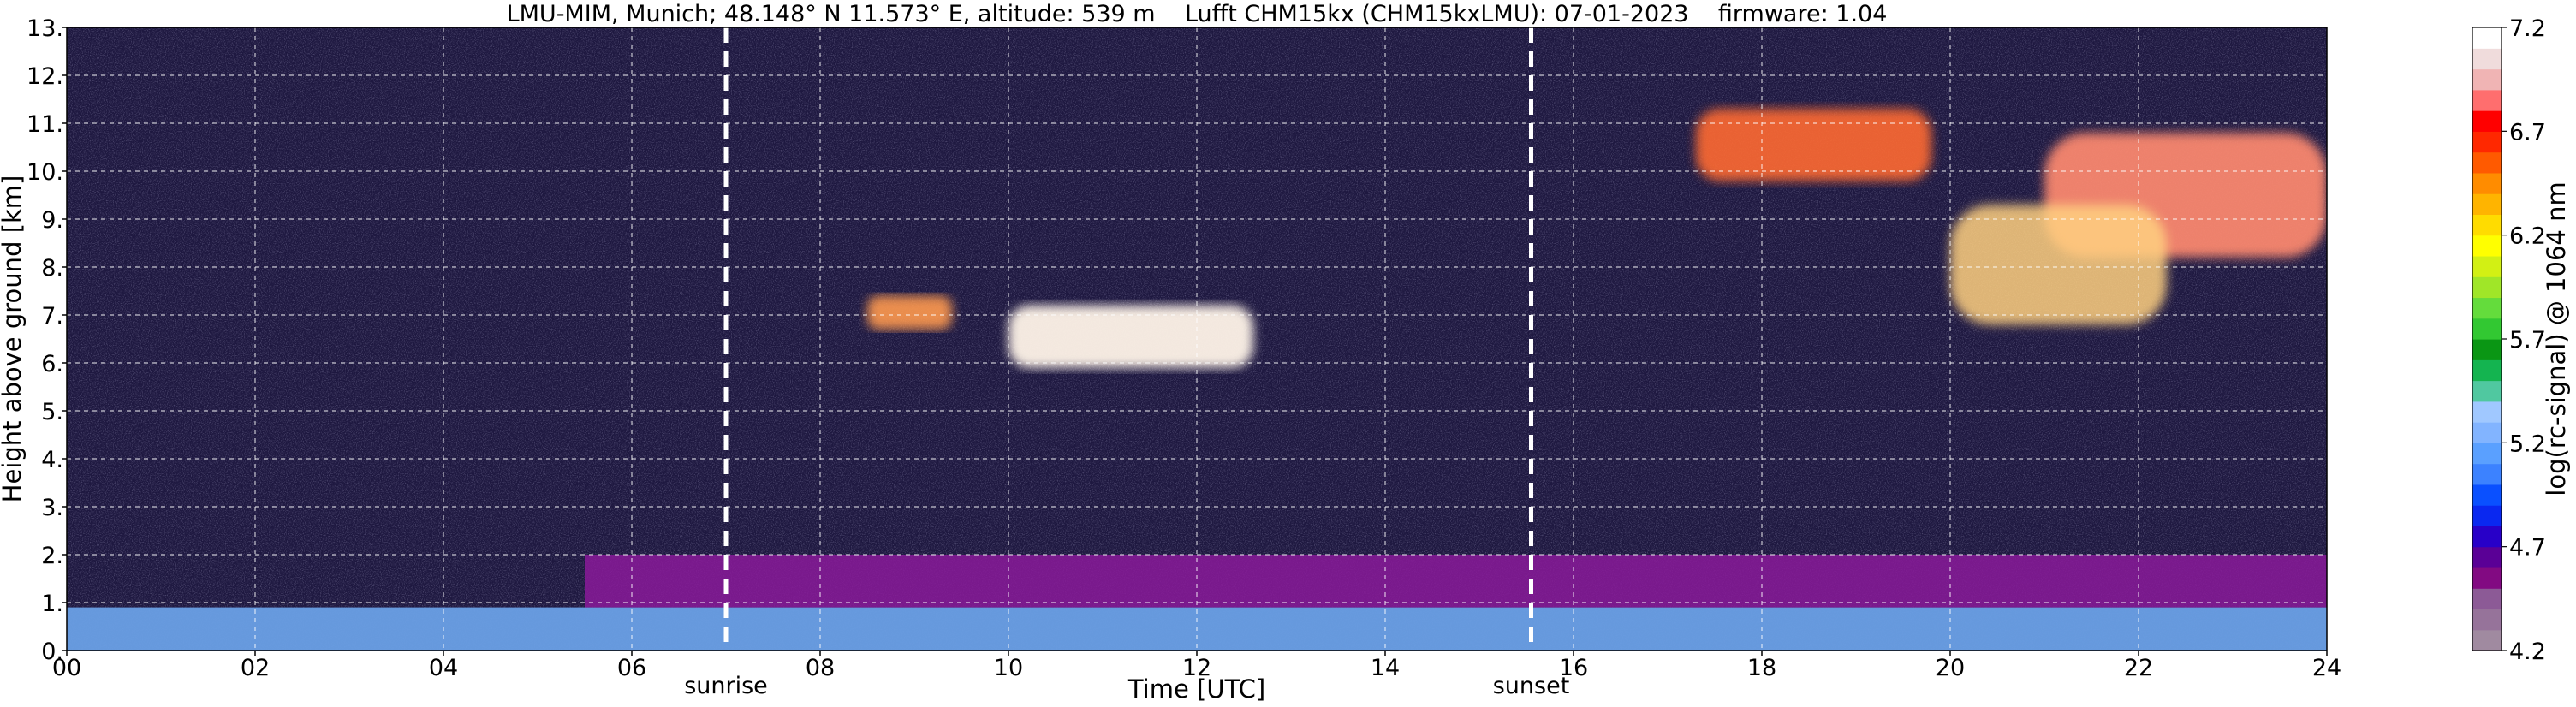 This screenshot has height=707, width=2576. What do you see at coordinates (1009, 668) in the screenshot?
I see `x-tick-label: 10` at bounding box center [1009, 668].